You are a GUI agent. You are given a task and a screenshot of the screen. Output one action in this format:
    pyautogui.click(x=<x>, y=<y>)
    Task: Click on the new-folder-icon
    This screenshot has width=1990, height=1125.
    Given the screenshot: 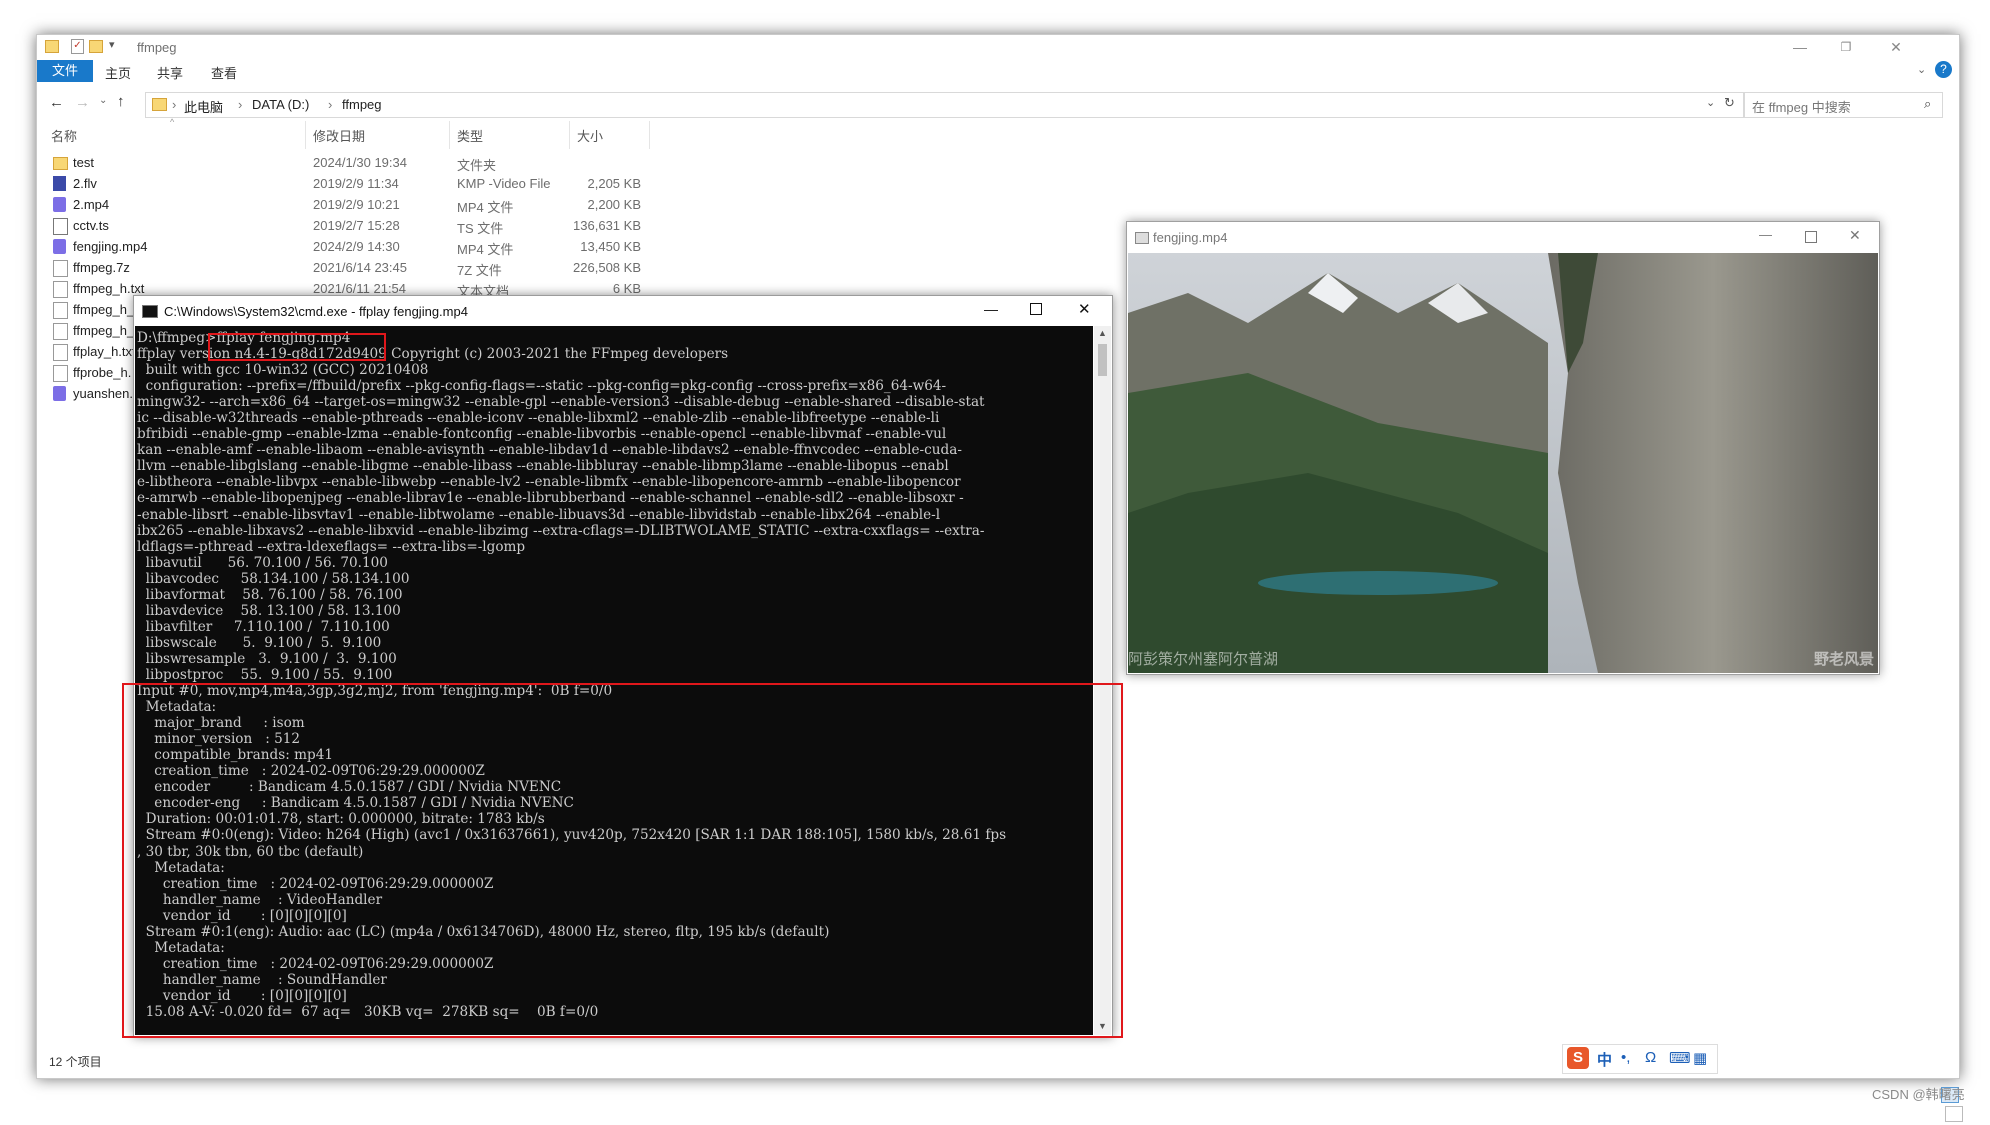 What is the action you would take?
    pyautogui.click(x=96, y=46)
    